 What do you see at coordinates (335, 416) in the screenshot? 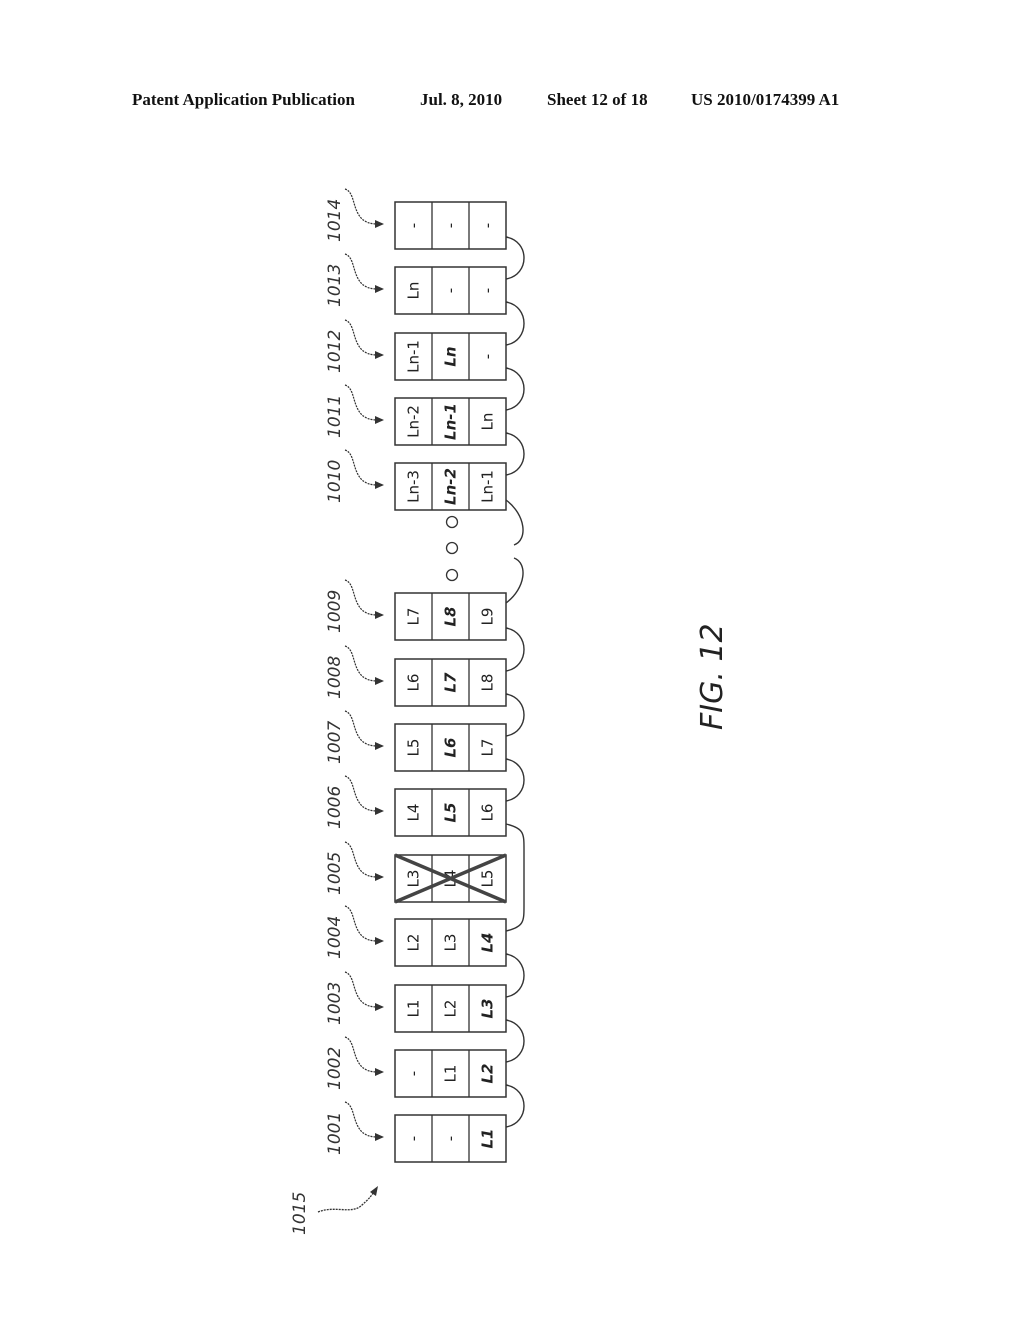
I see `reference-label: 1011` at bounding box center [335, 416].